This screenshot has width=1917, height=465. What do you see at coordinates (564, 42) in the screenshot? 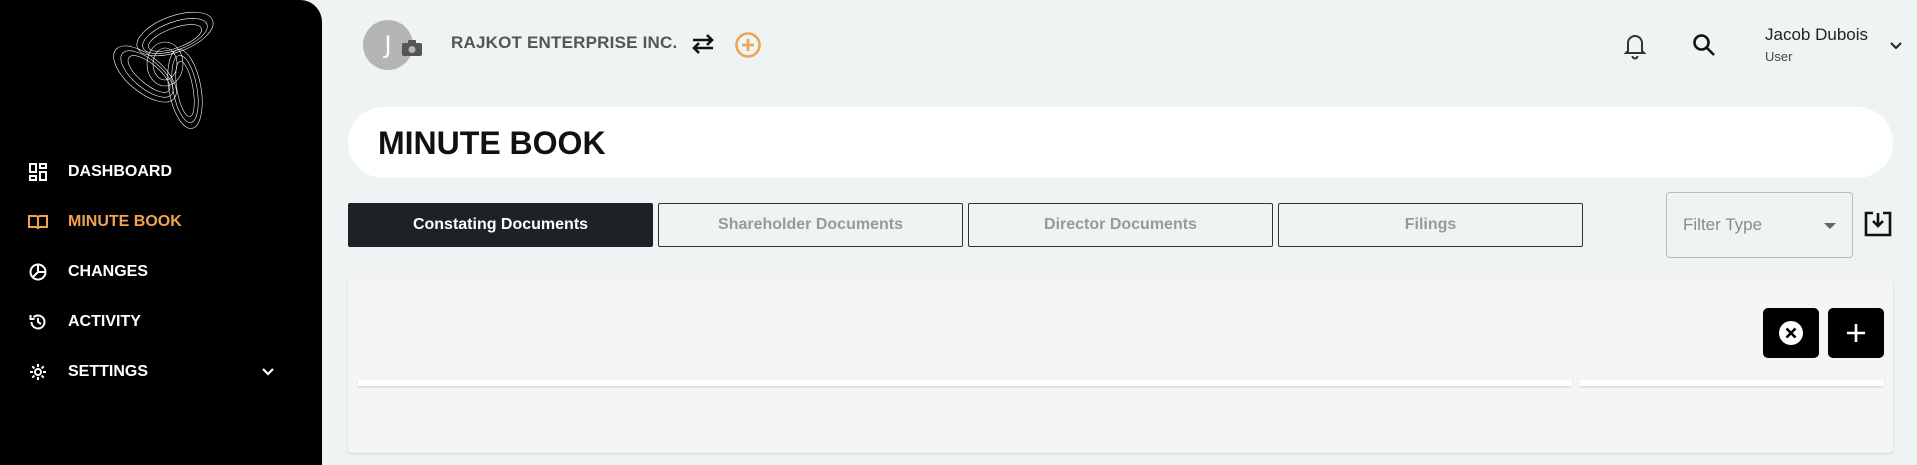
I see `company-name: RAJKOT ENTERPRISE INC.` at bounding box center [564, 42].